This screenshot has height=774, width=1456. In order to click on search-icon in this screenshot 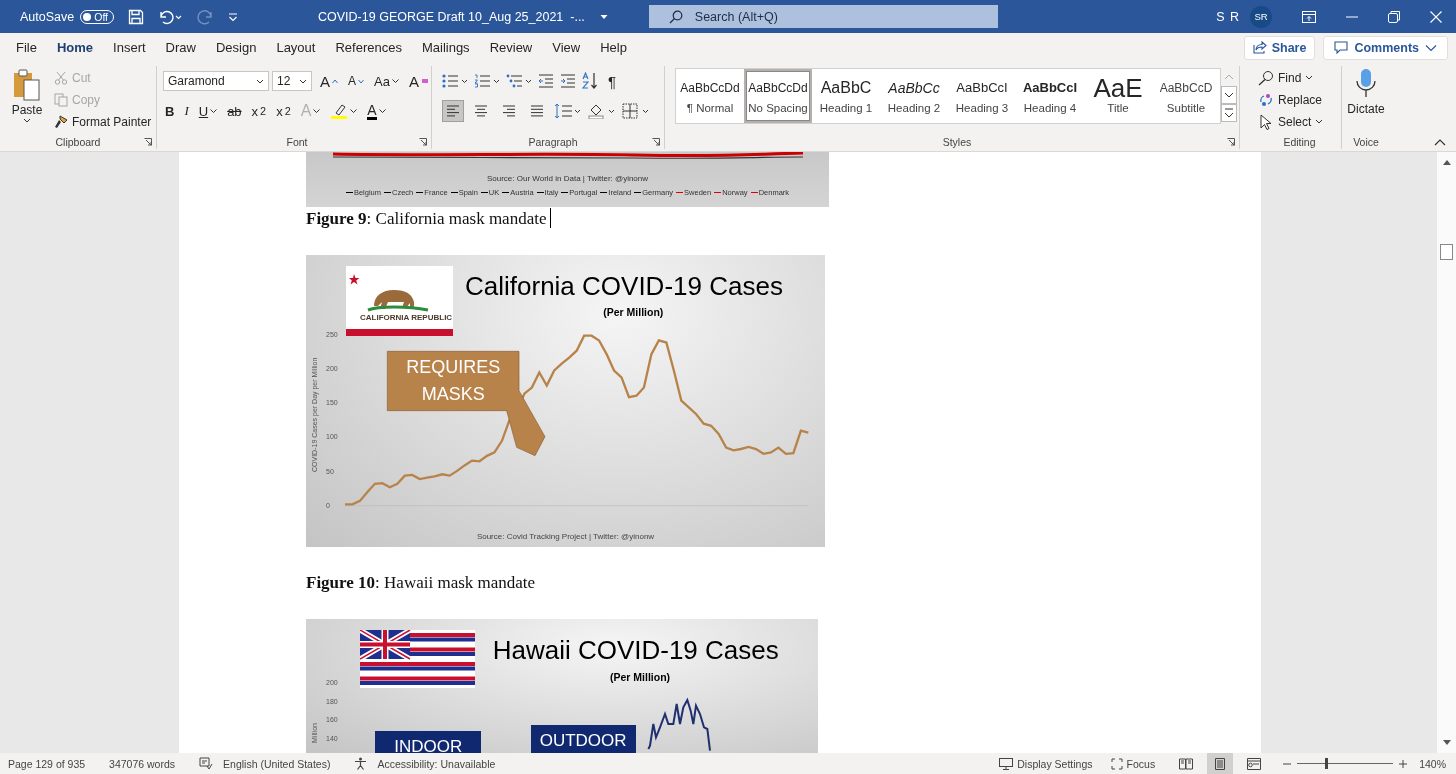, I will do `click(1266, 77)`.